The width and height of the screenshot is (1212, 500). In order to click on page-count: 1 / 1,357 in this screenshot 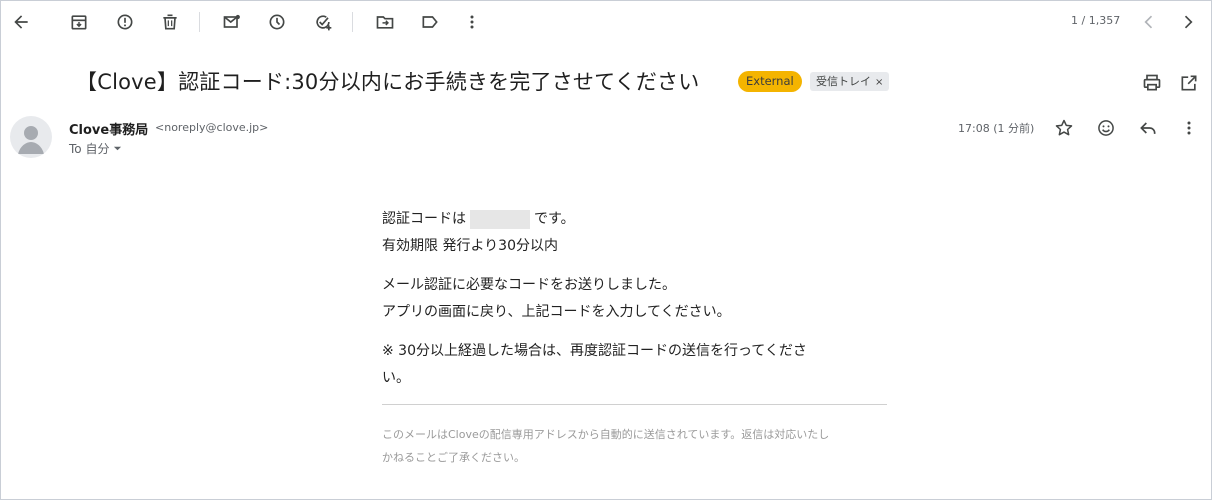, I will do `click(1096, 20)`.